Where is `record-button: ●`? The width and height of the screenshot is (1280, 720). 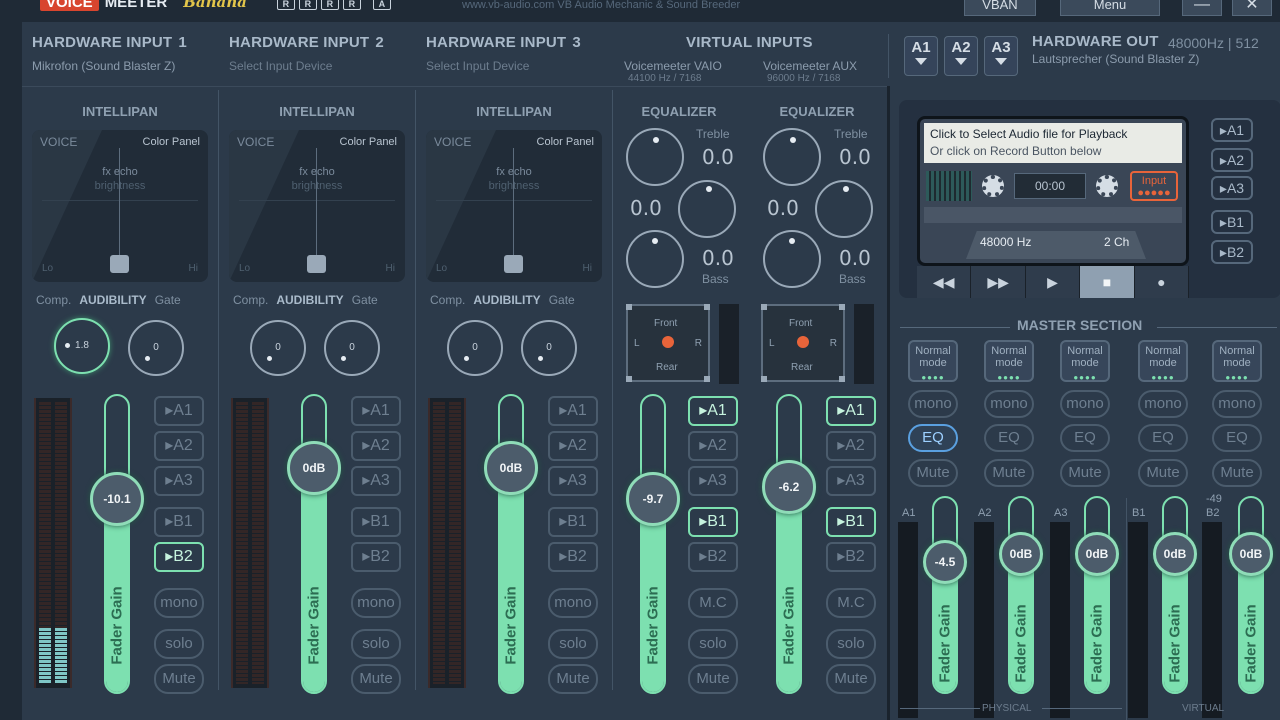
record-button: ● is located at coordinates (1162, 282).